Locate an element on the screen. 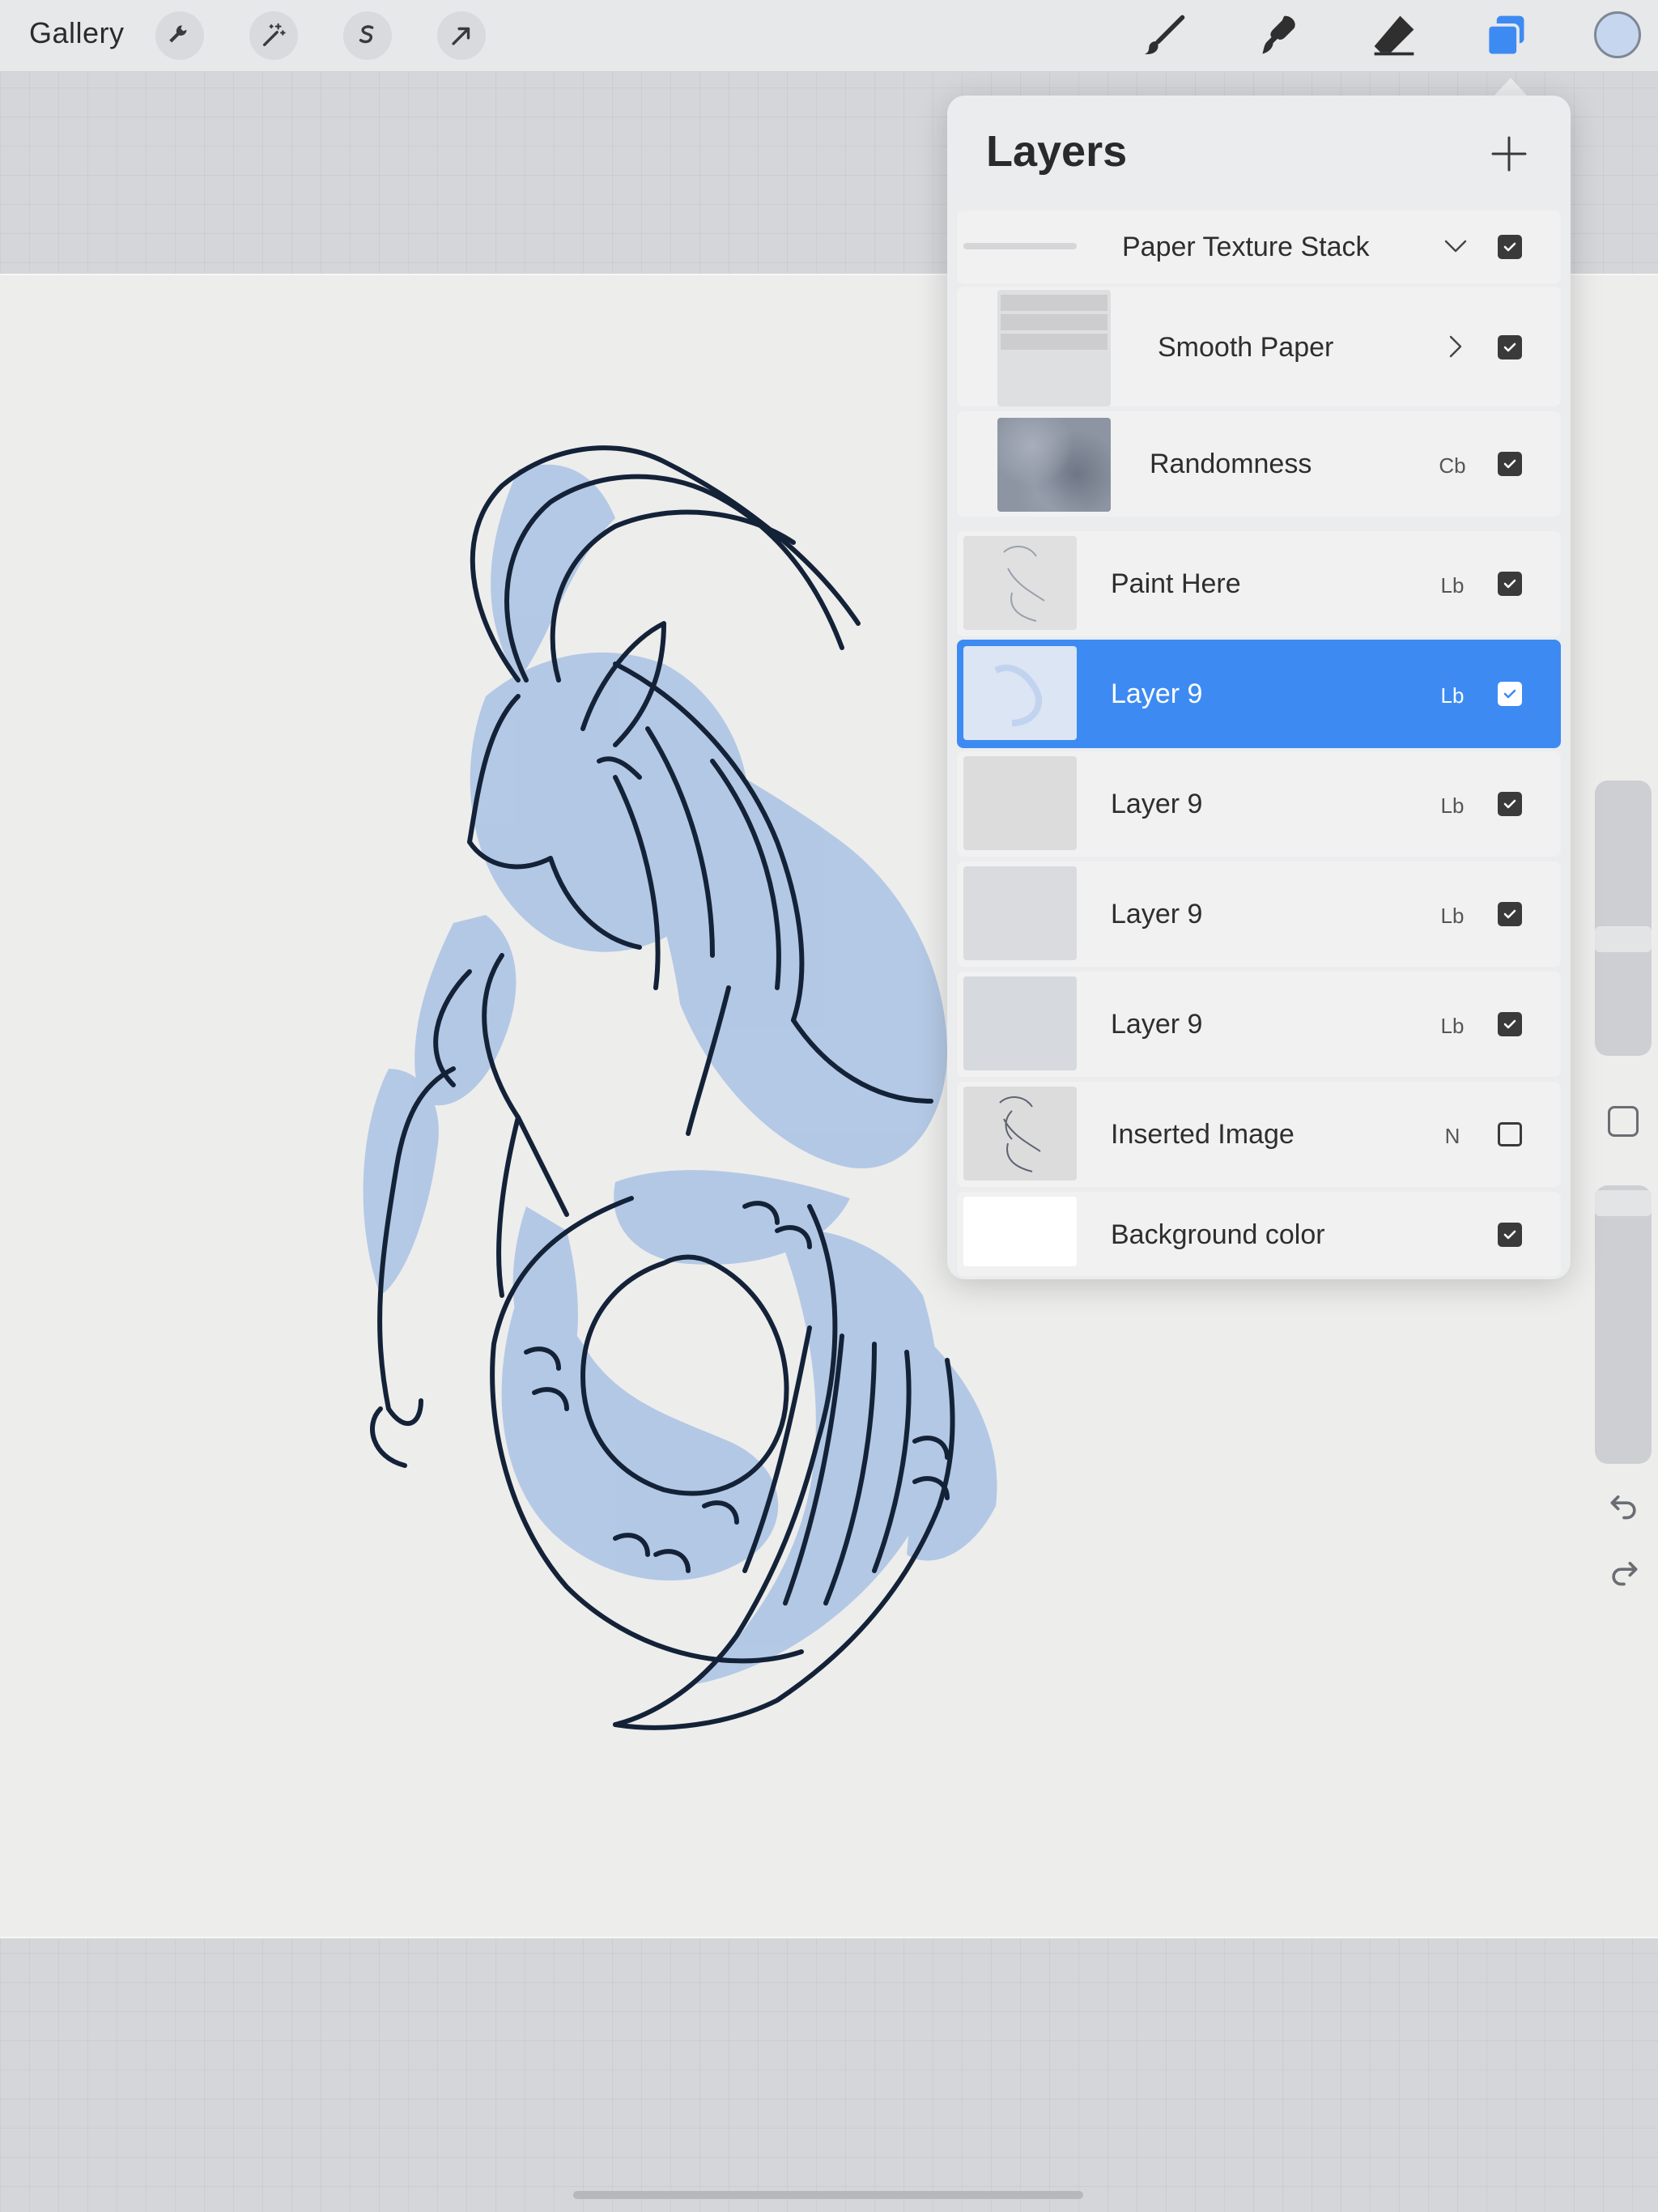 This screenshot has width=1658, height=2212. modify-button is located at coordinates (1623, 1121).